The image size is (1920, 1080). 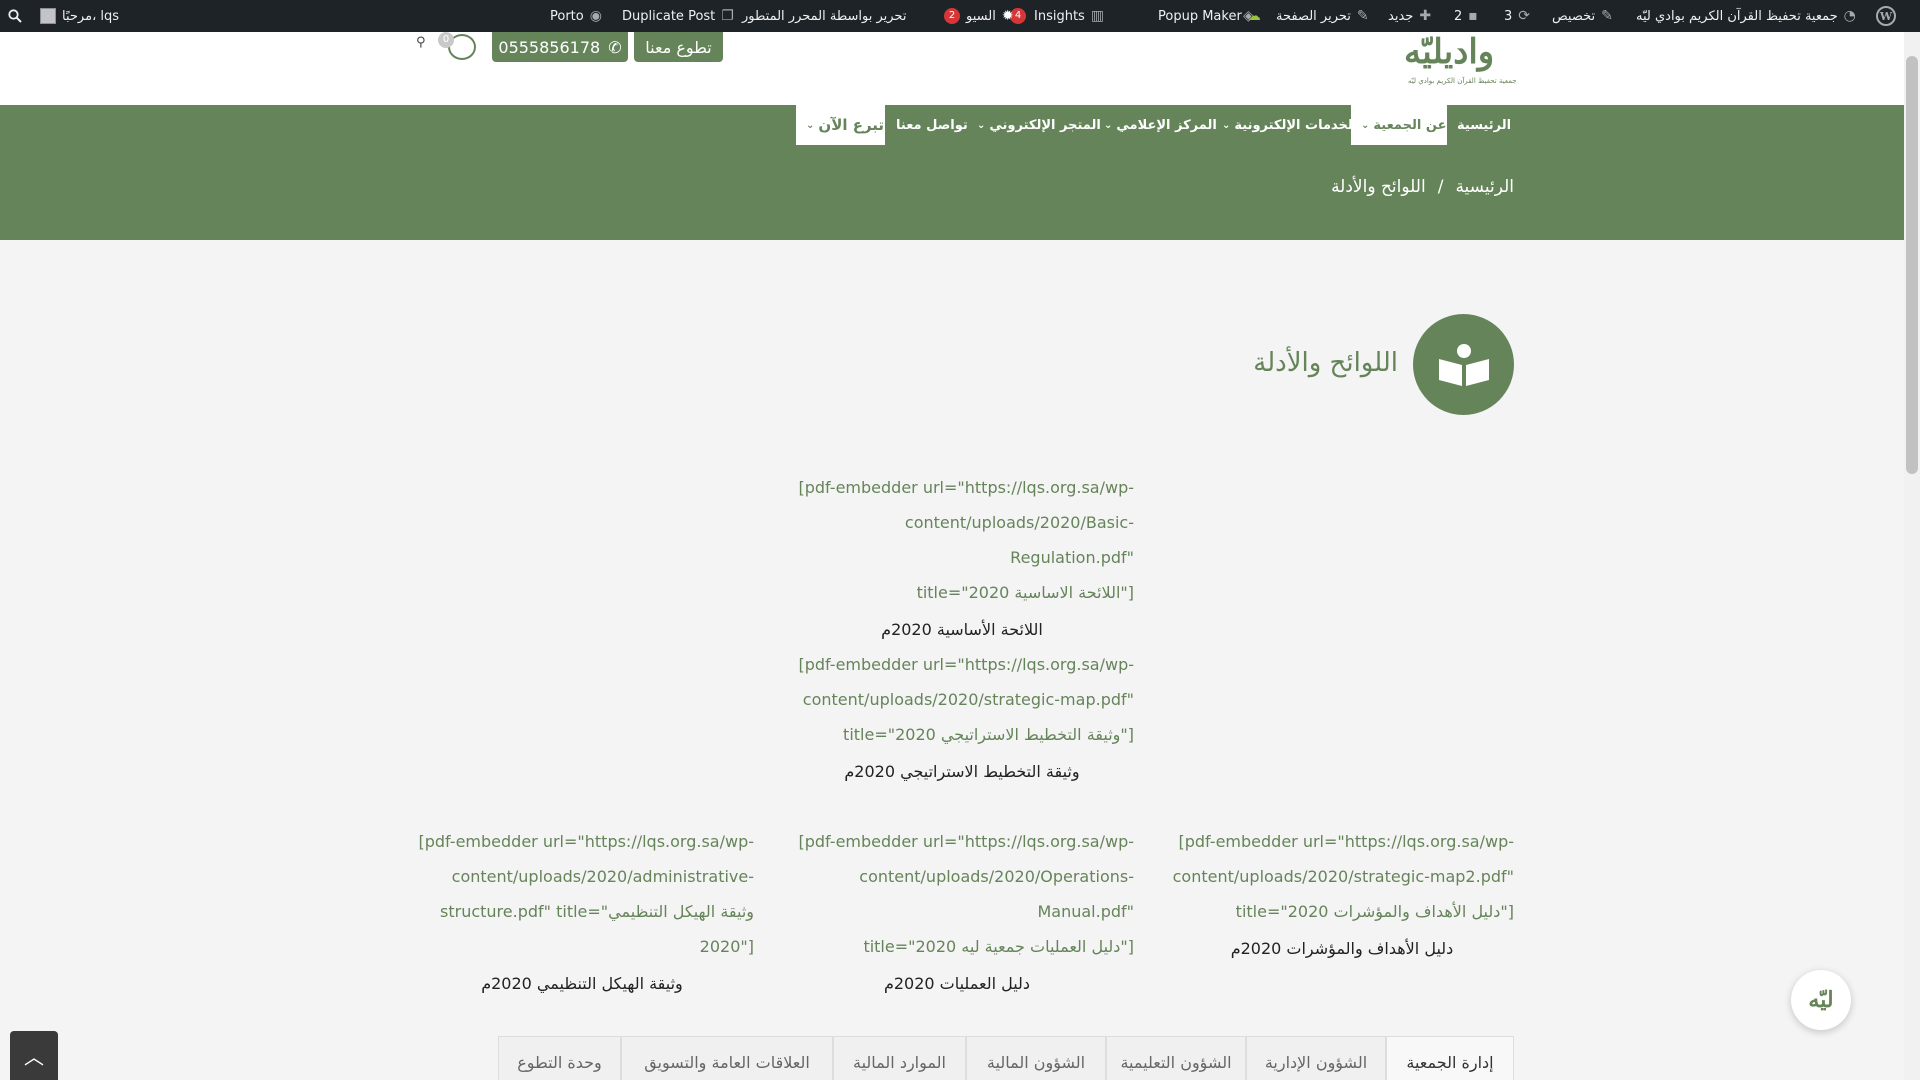 What do you see at coordinates (1045, 125) in the screenshot?
I see `nav-store-label: المتجر الإلكتروني` at bounding box center [1045, 125].